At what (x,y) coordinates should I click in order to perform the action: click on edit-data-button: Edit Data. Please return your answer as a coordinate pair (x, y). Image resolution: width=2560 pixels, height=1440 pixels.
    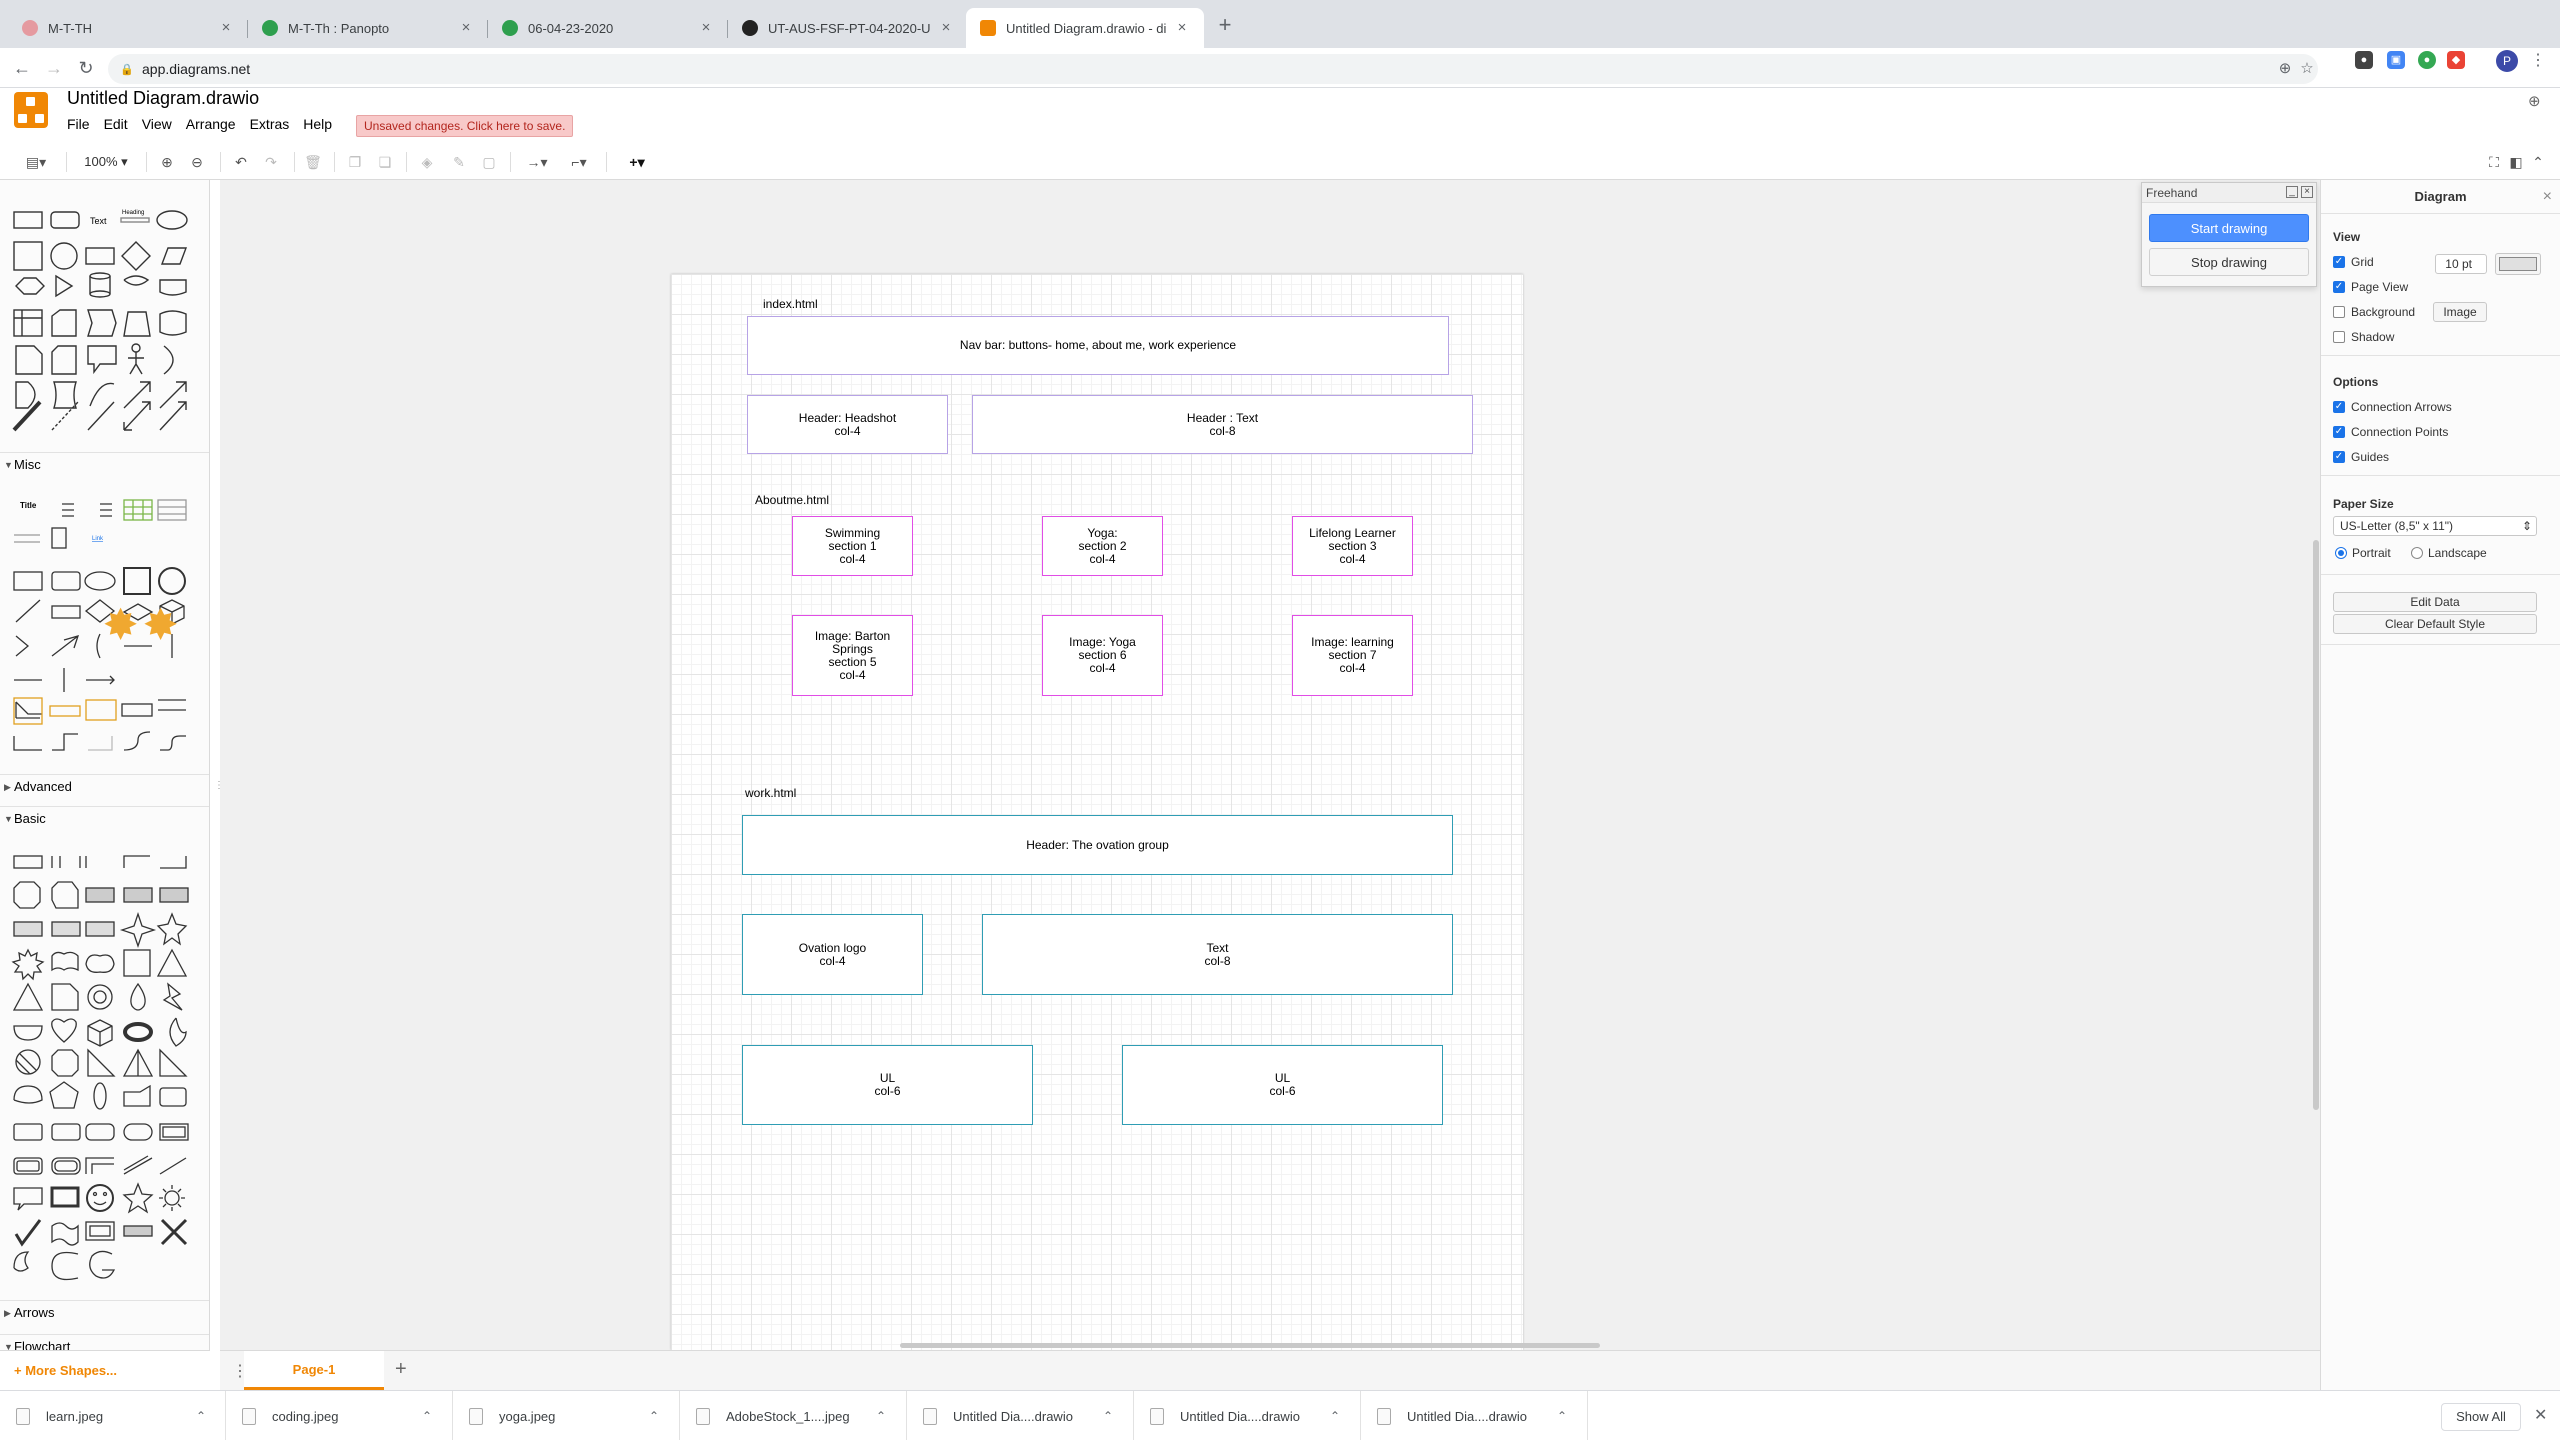
    Looking at the image, I should click on (2435, 602).